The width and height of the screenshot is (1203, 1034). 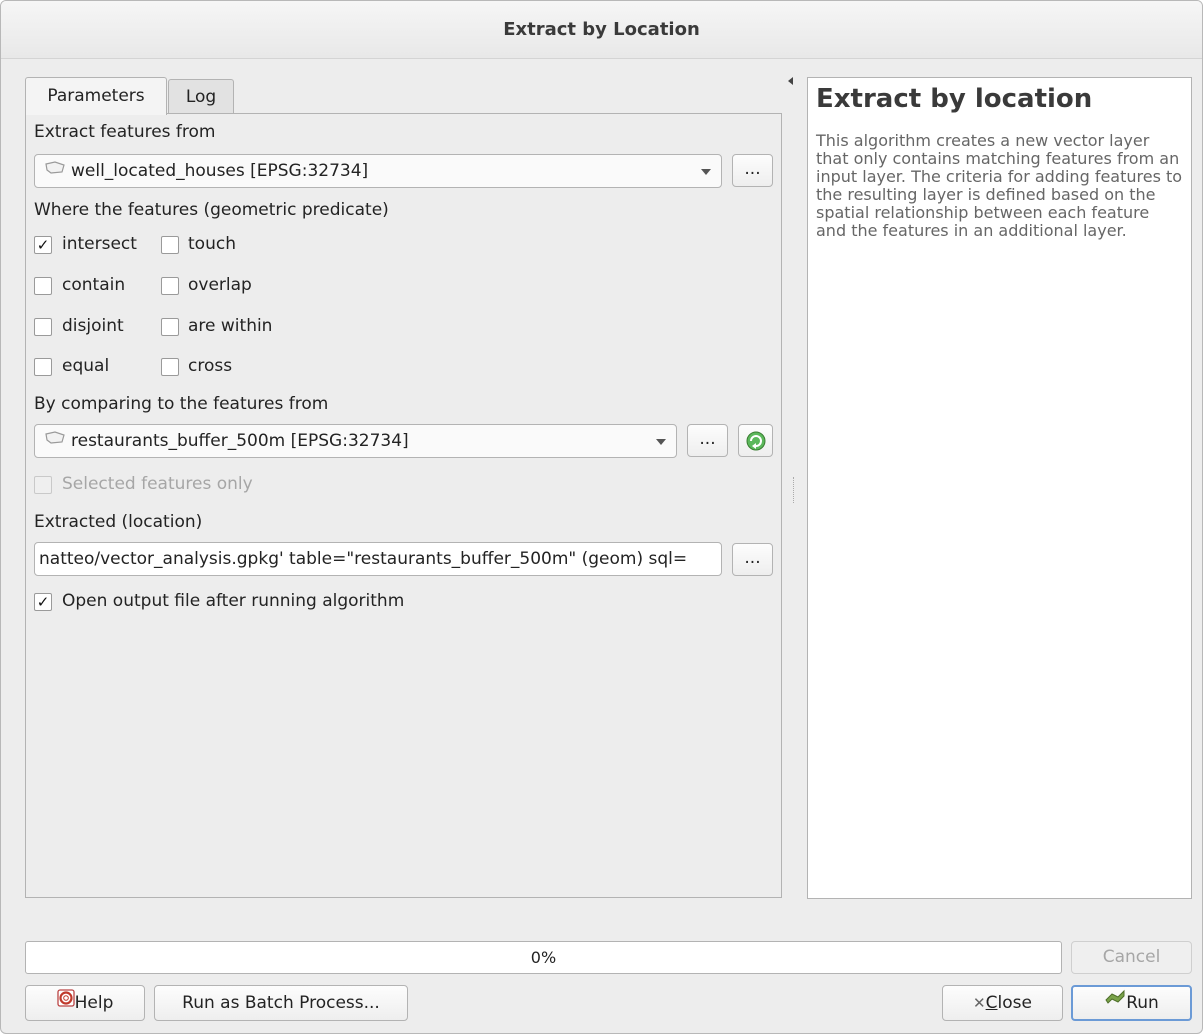 What do you see at coordinates (94, 1003) in the screenshot?
I see `help-button-label: Help` at bounding box center [94, 1003].